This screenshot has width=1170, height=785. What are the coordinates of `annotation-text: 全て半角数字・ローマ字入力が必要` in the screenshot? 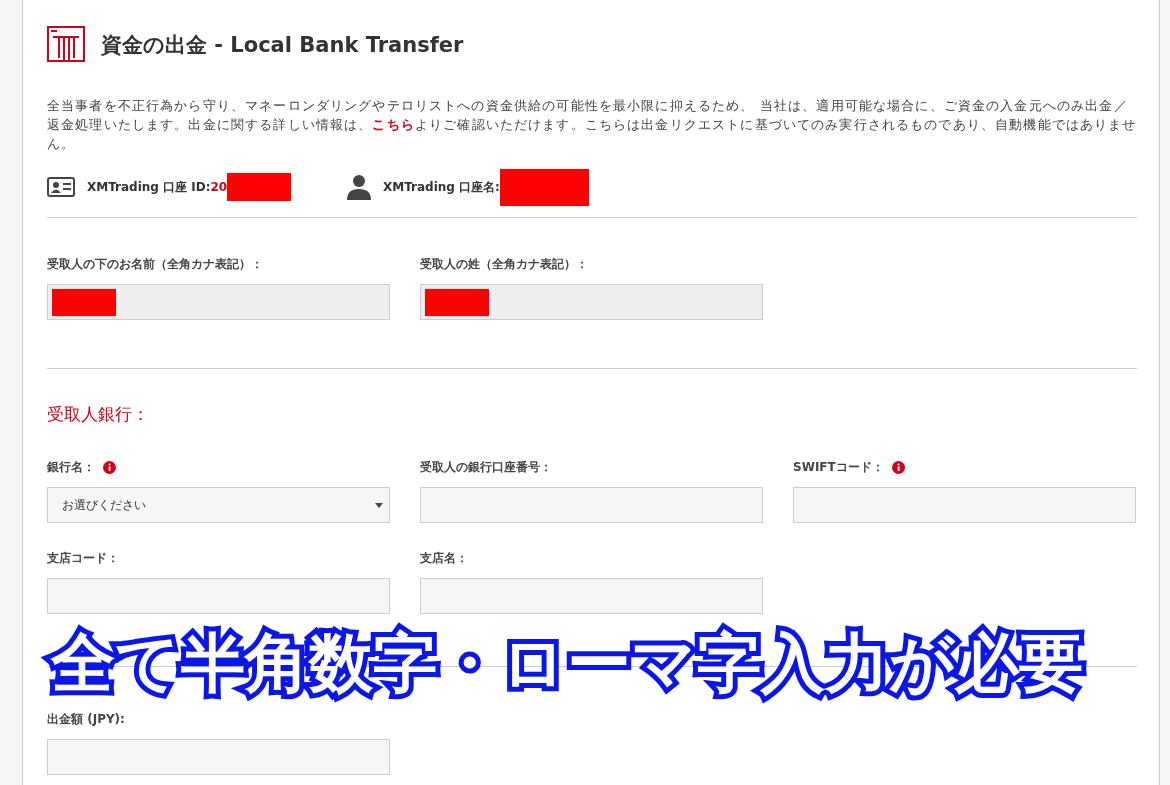 It's located at (567, 663).